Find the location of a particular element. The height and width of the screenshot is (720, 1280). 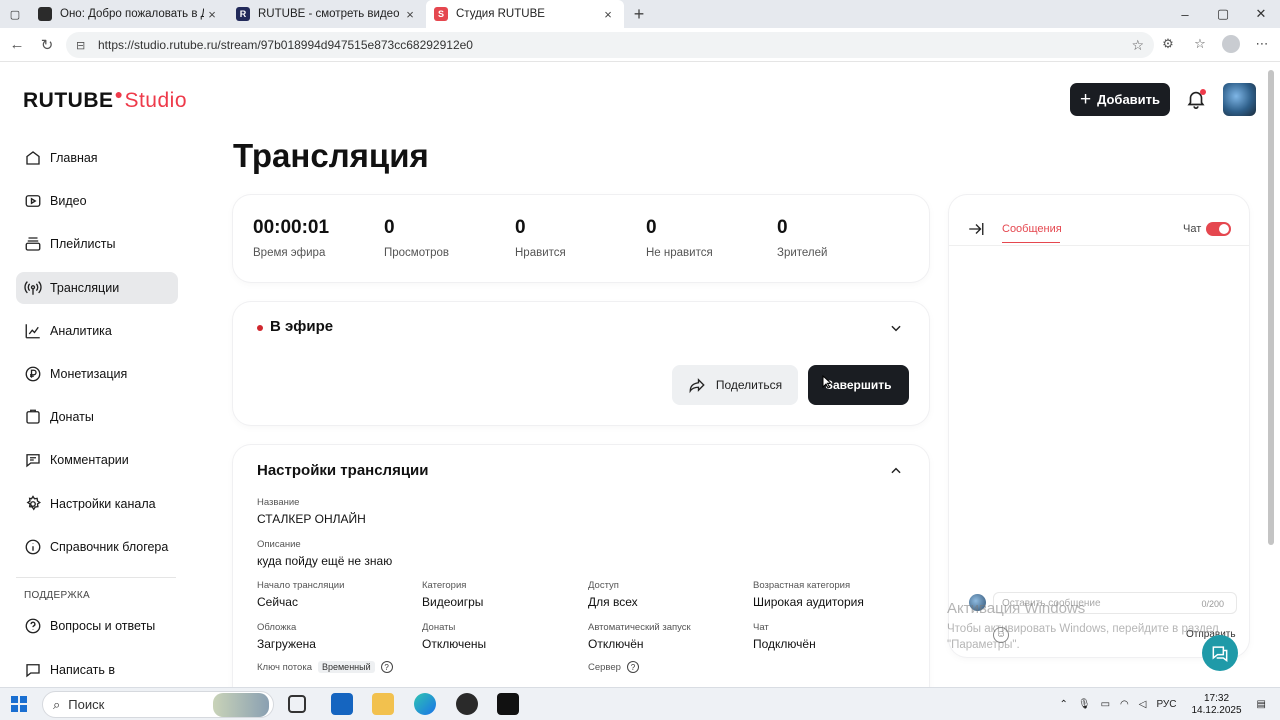

browser-tab-1: Оно: Добро пожаловать в Дерр × is located at coordinates (129, 14).